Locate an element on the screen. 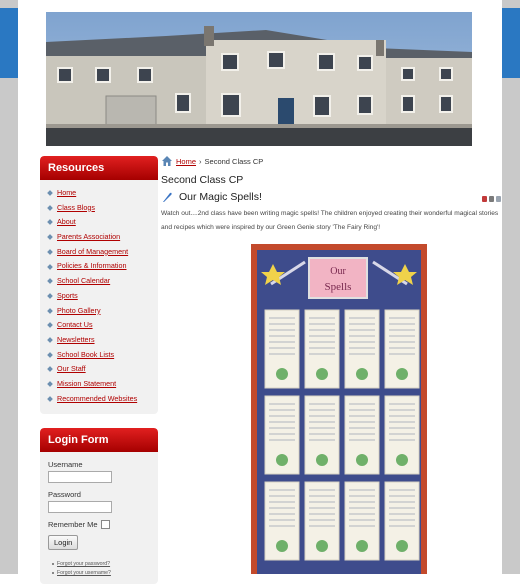 The width and height of the screenshot is (520, 584). sidebar-item: Newsletters is located at coordinates (102, 340).